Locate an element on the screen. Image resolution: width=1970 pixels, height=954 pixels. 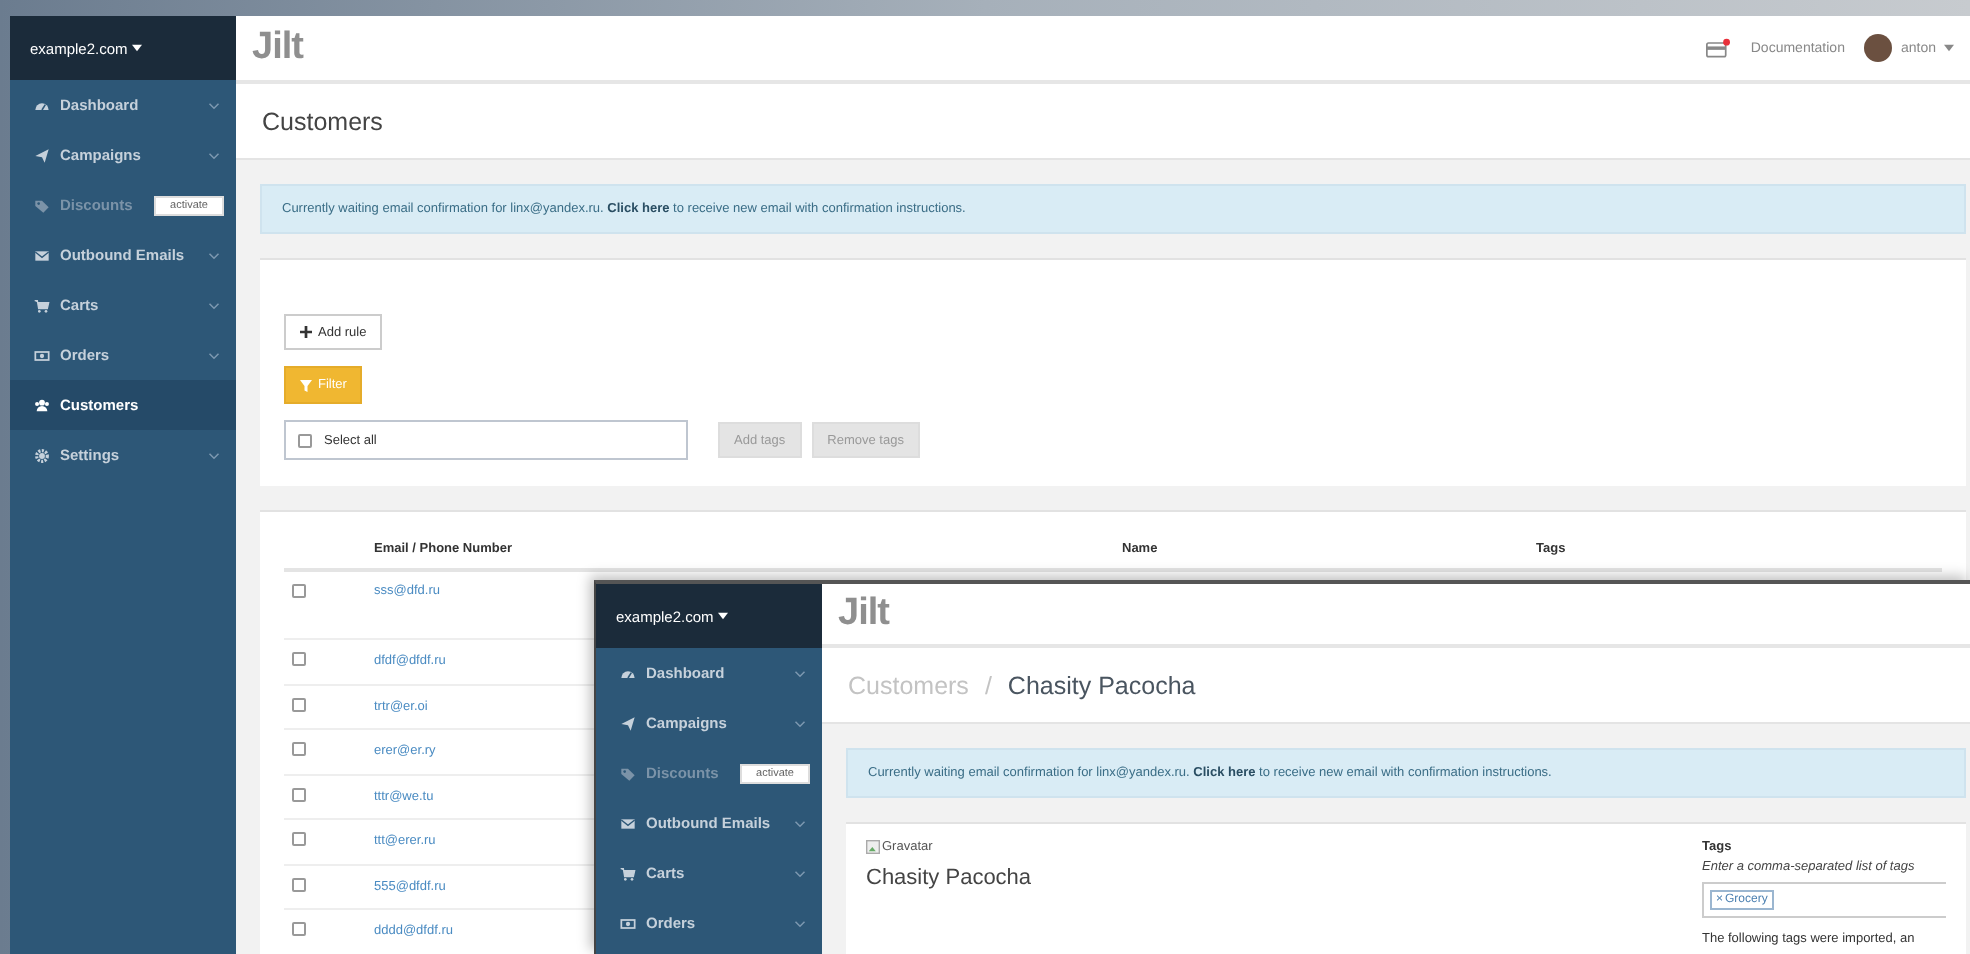
plus-icon is located at coordinates (306, 332).